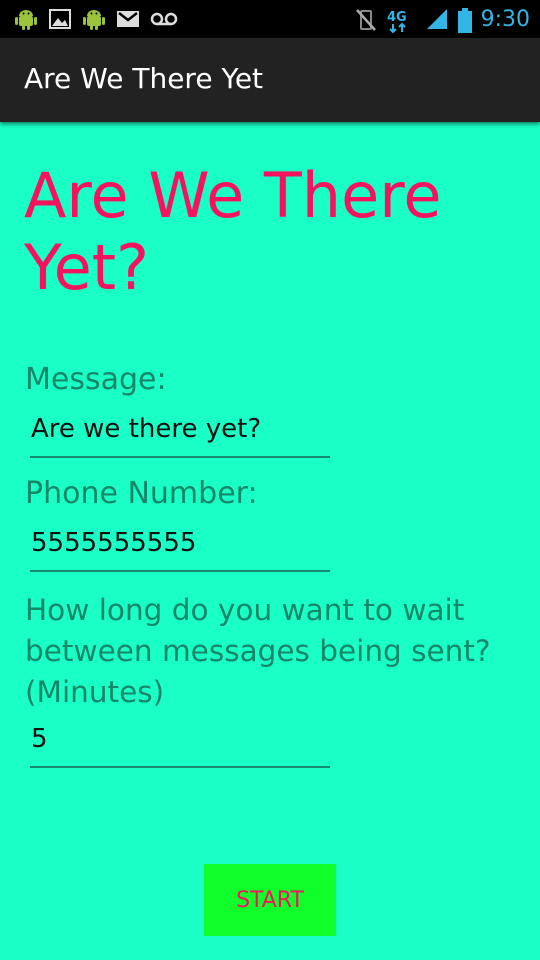  What do you see at coordinates (128, 19) in the screenshot?
I see `gmail-icon` at bounding box center [128, 19].